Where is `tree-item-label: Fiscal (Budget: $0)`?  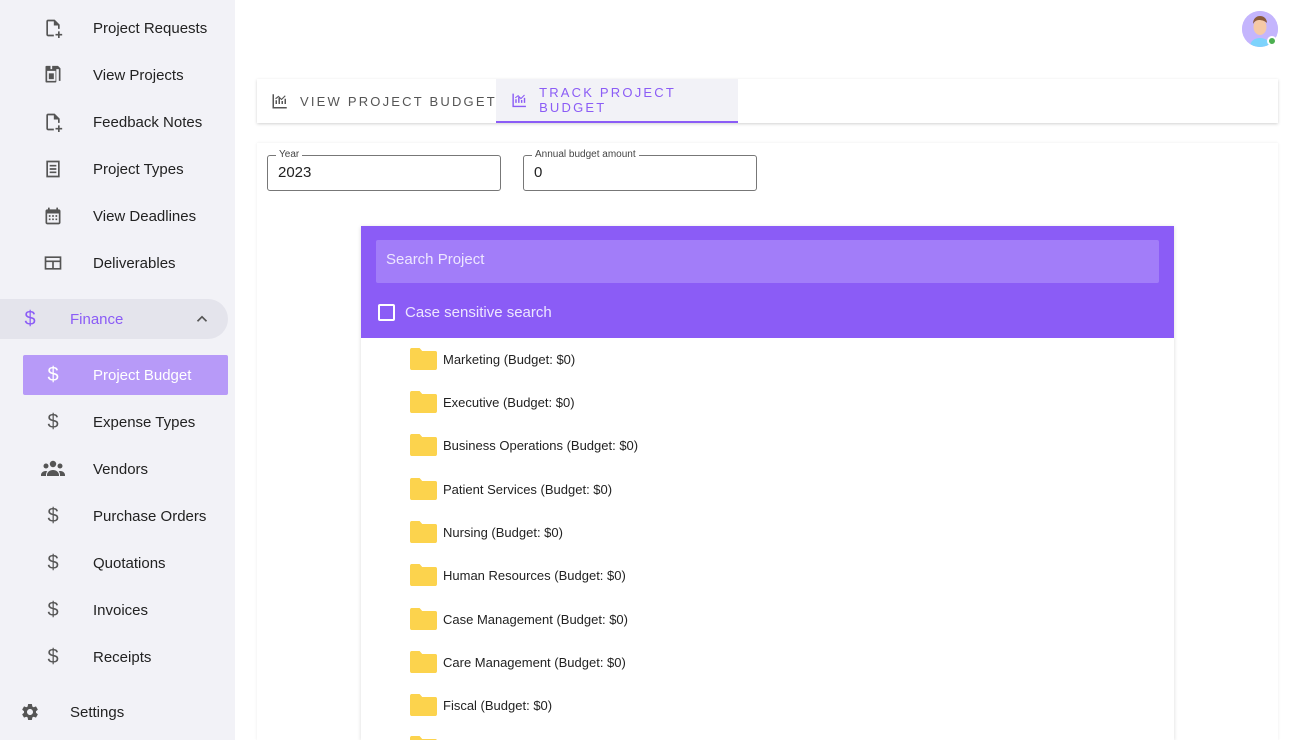
tree-item-label: Fiscal (Budget: $0) is located at coordinates (498, 705).